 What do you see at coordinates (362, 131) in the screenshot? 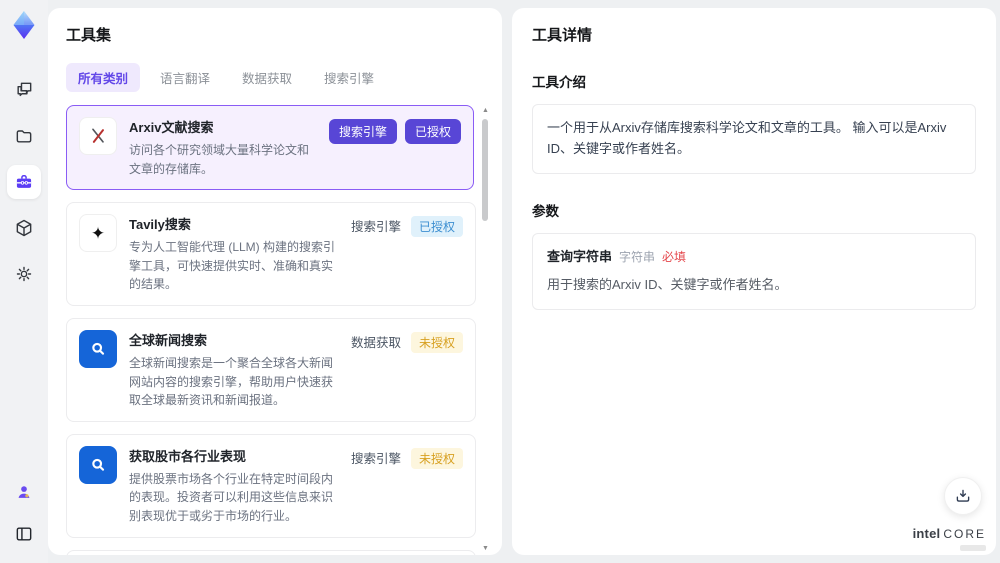
I see `category-tag-button: 搜索引擎` at bounding box center [362, 131].